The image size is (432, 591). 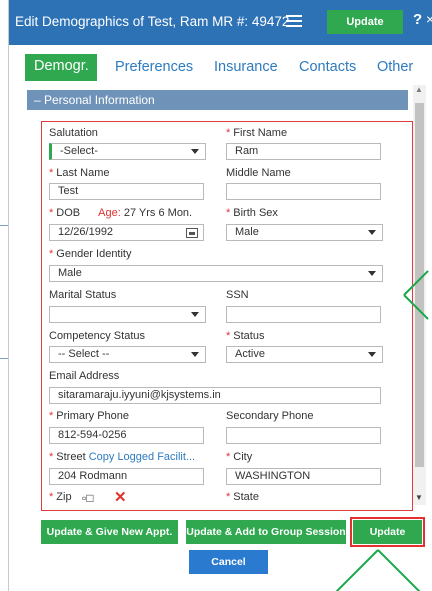 What do you see at coordinates (294, 21) in the screenshot?
I see `hamburger-menu-icon` at bounding box center [294, 21].